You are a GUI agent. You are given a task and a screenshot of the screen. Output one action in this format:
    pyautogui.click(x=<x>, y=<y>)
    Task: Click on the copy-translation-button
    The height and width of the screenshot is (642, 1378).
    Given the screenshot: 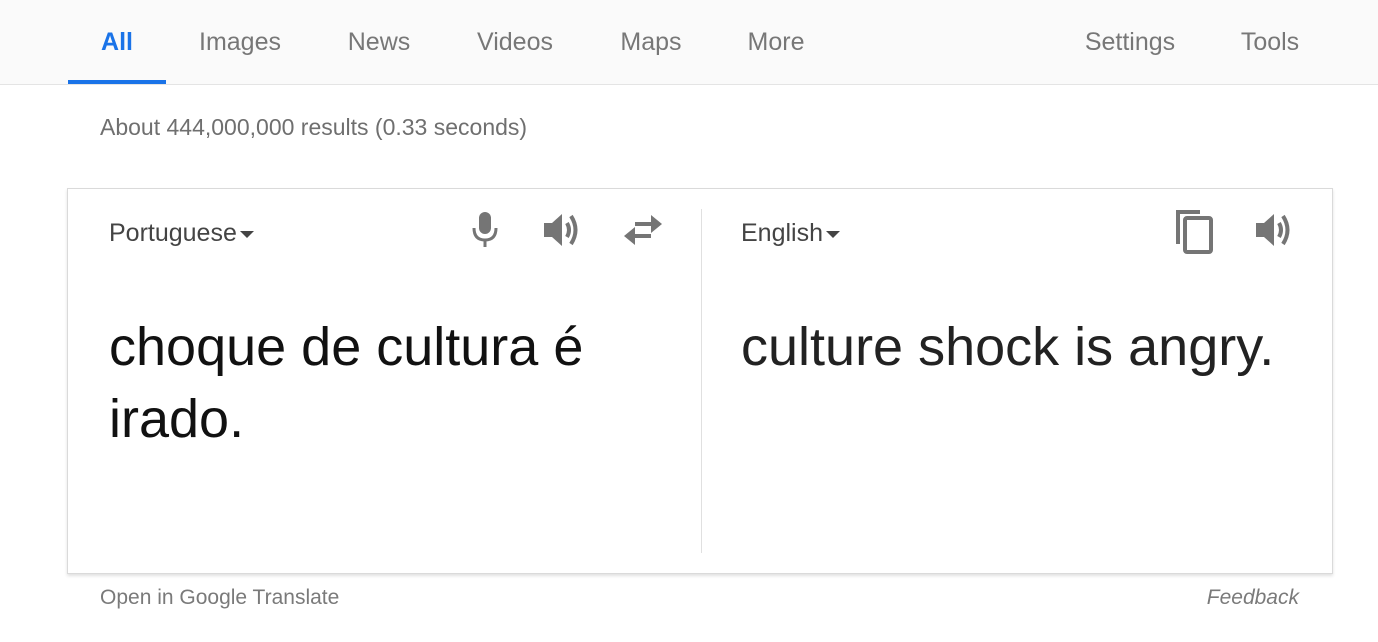 What is the action you would take?
    pyautogui.click(x=1193, y=231)
    